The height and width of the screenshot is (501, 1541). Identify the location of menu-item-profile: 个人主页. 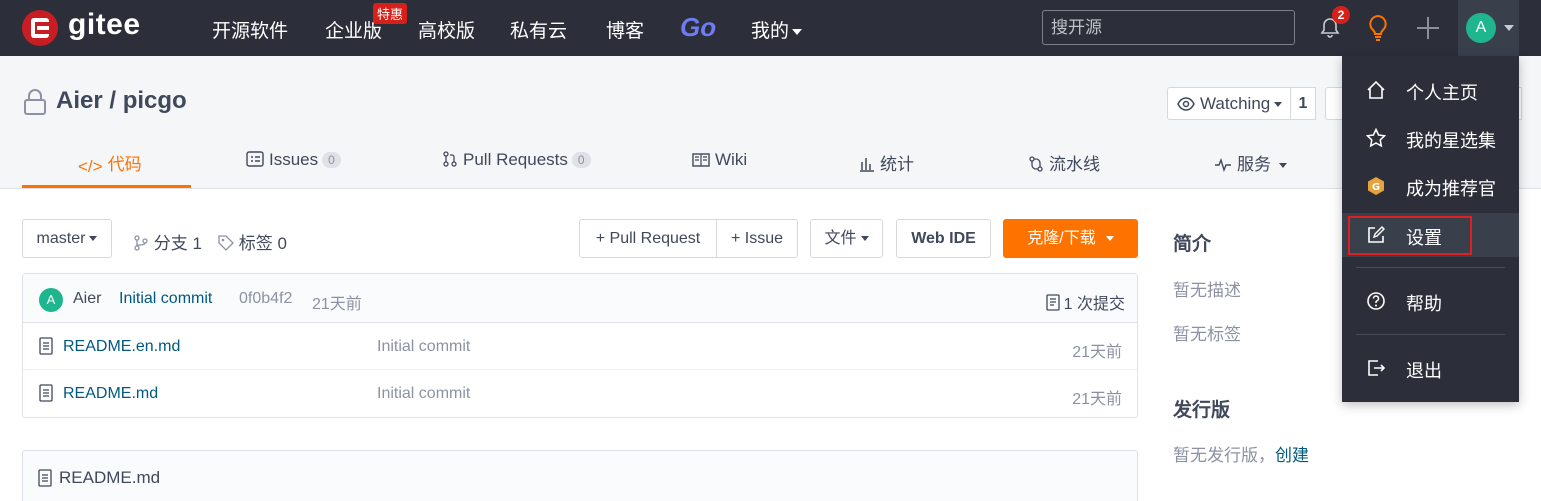
(1430, 90).